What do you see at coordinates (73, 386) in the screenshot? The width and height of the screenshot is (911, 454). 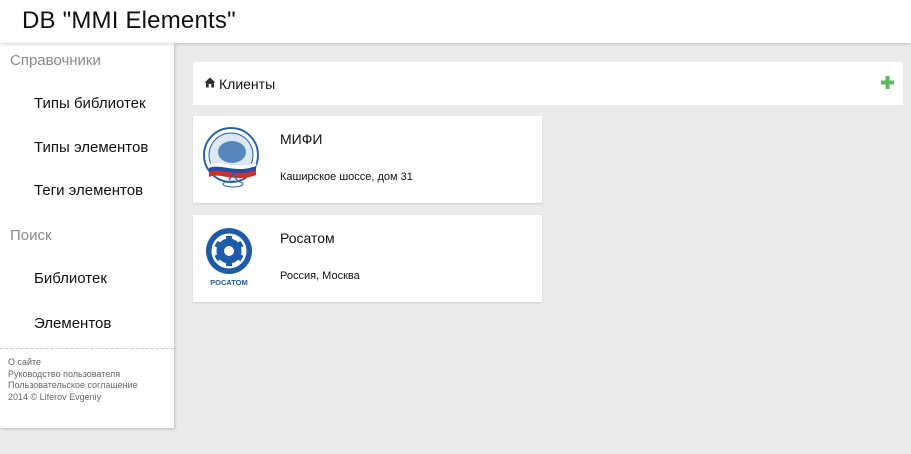 I see `footer-link-user-agreement: Пользовательское соглашение` at bounding box center [73, 386].